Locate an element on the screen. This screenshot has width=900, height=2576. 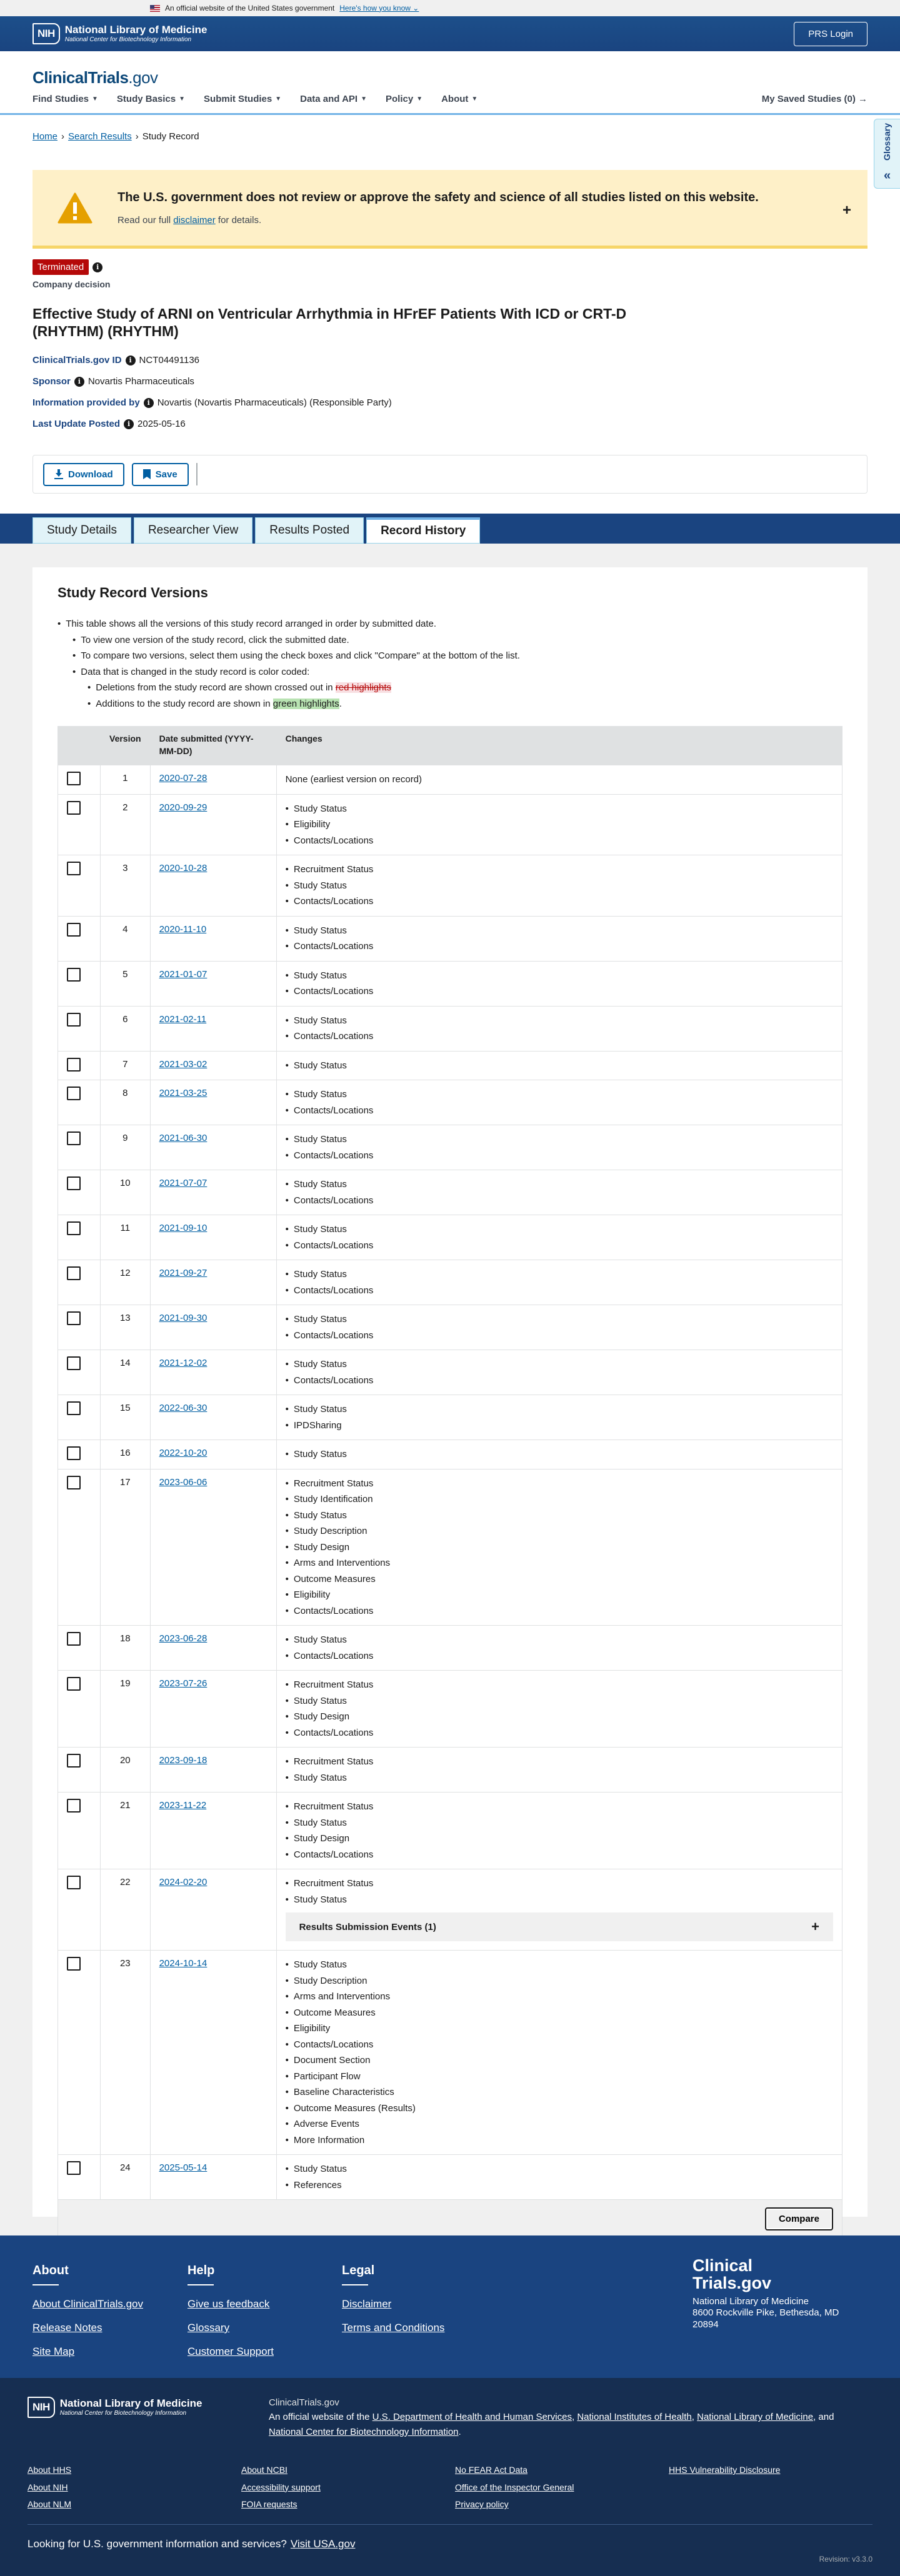
footer-link: Give us feedback is located at coordinates (231, 2304).